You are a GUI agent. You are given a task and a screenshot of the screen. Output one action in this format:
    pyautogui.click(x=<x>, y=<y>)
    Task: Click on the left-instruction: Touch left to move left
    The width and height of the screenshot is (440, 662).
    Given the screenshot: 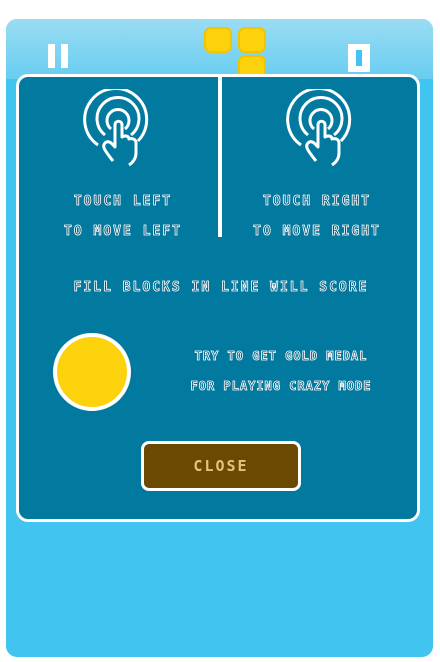 What is the action you would take?
    pyautogui.click(x=123, y=217)
    